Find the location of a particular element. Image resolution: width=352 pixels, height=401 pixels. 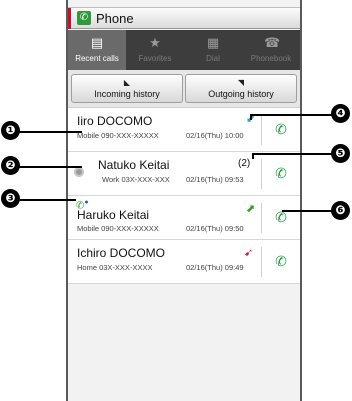

callout-3: ❸ is located at coordinates (10, 198).